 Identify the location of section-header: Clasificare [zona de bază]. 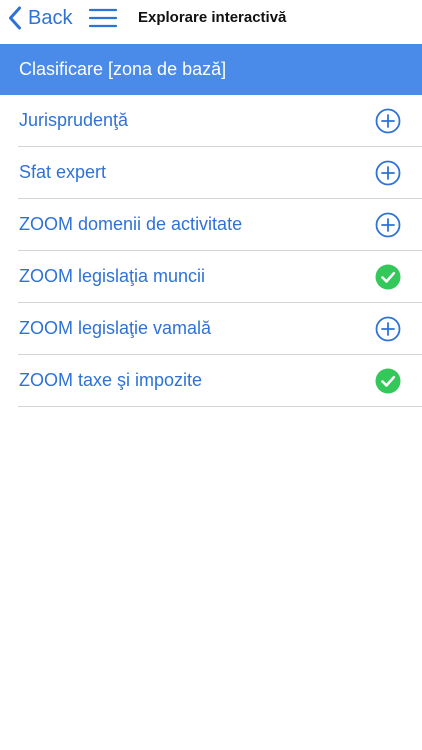
(211, 69).